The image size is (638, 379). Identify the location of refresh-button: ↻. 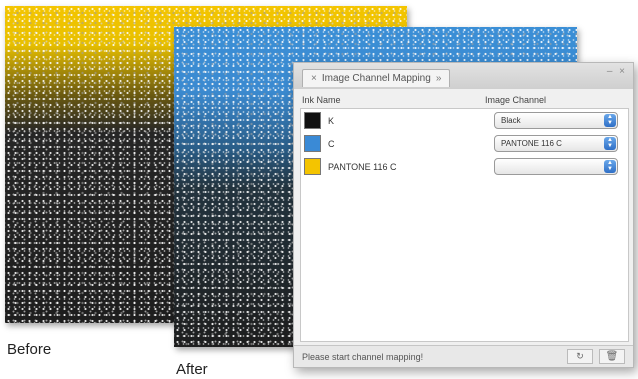
(580, 356).